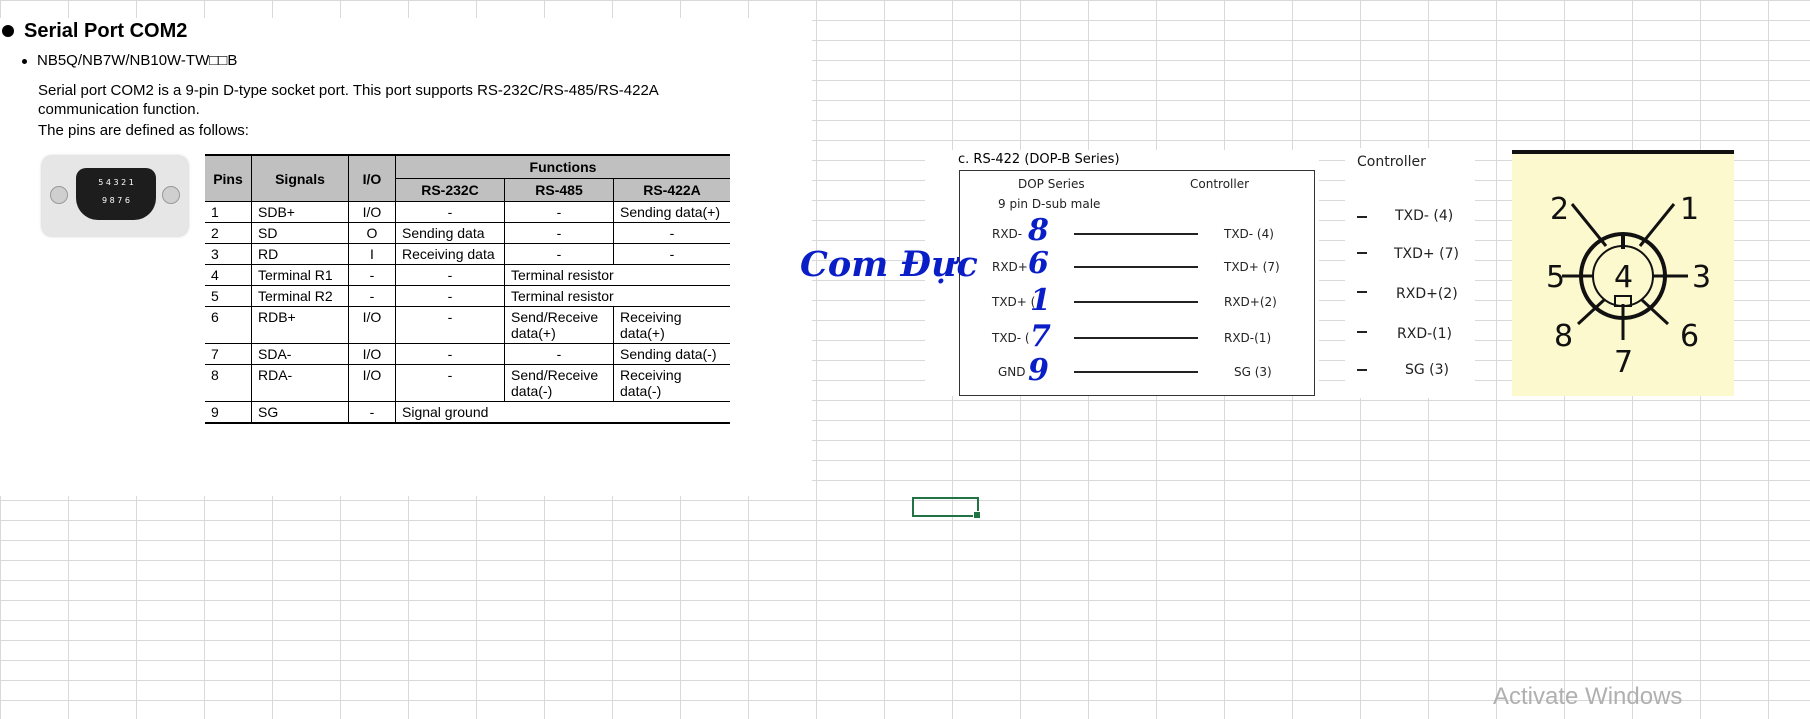 This screenshot has height=719, width=1810. I want to click on screw-icon, so click(59, 195).